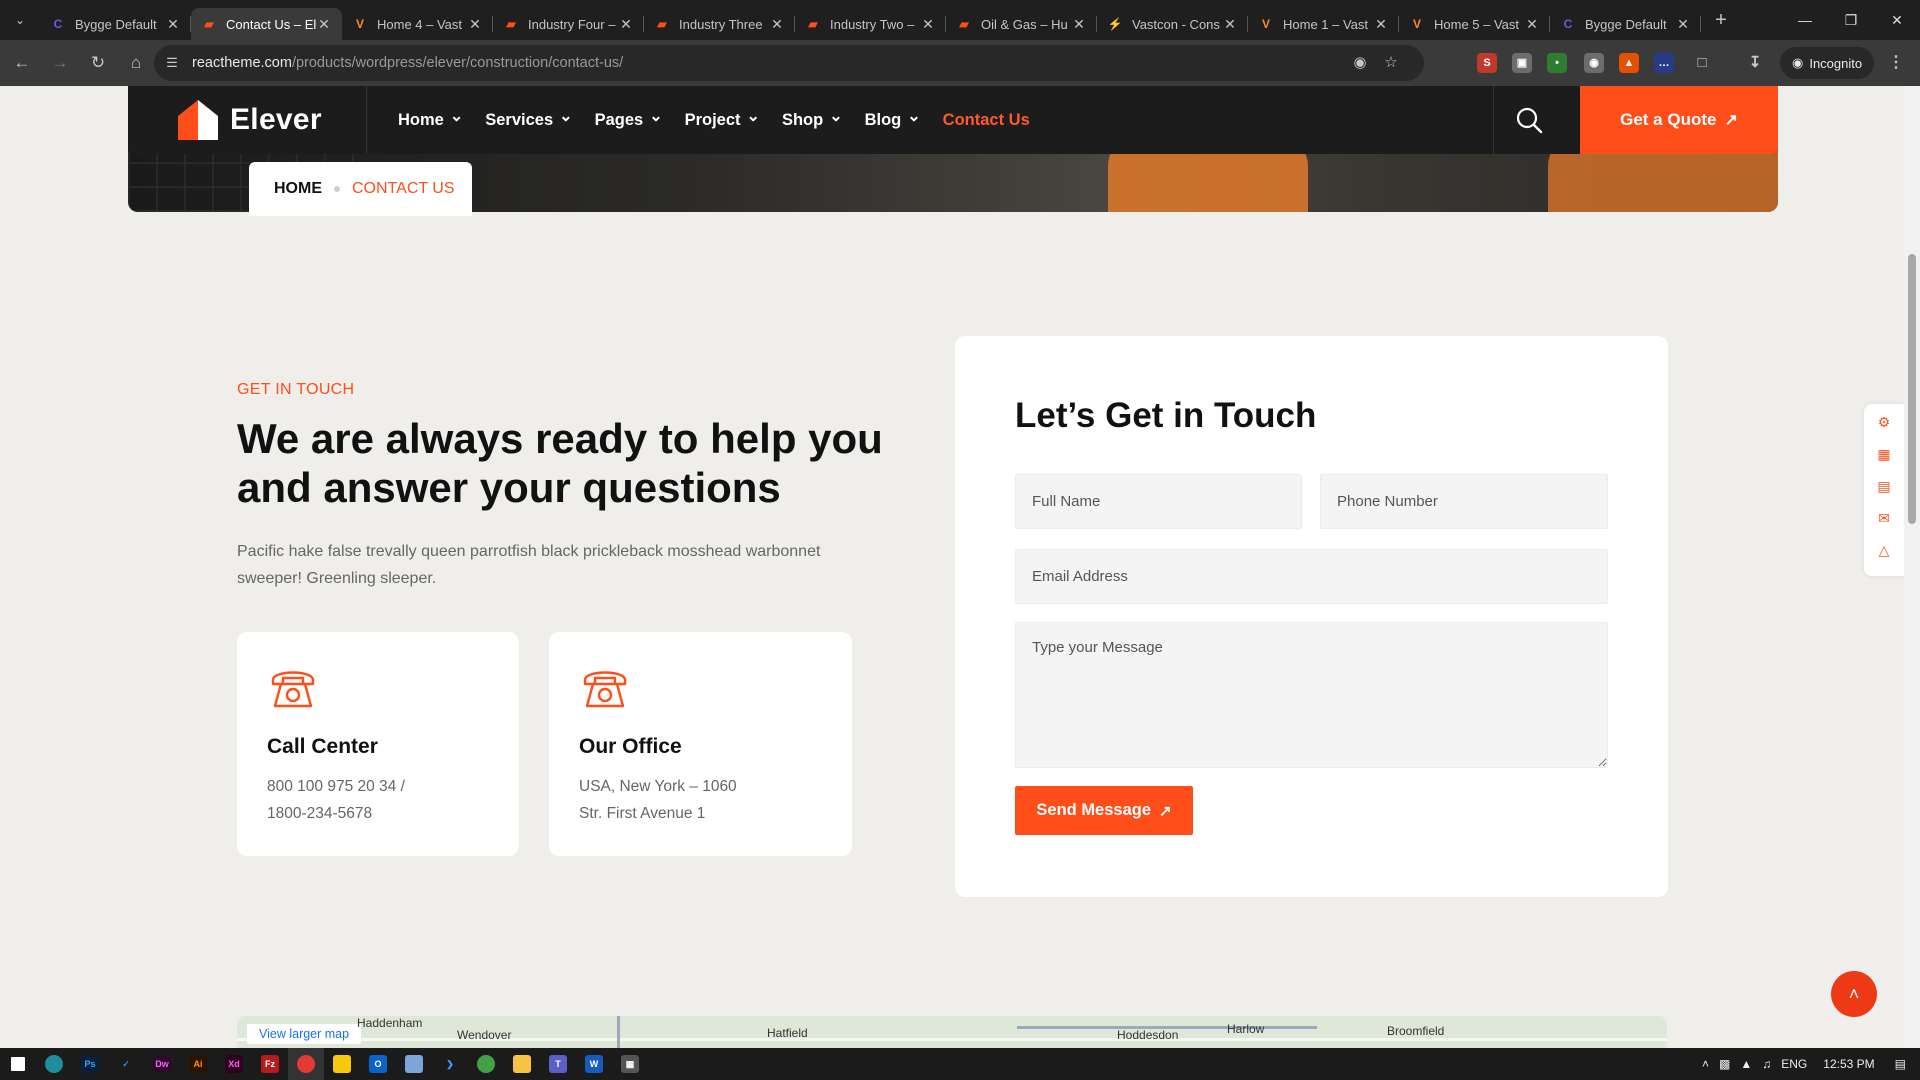 The width and height of the screenshot is (1920, 1080). Describe the element at coordinates (1311, 695) in the screenshot. I see `message-textarea` at that location.